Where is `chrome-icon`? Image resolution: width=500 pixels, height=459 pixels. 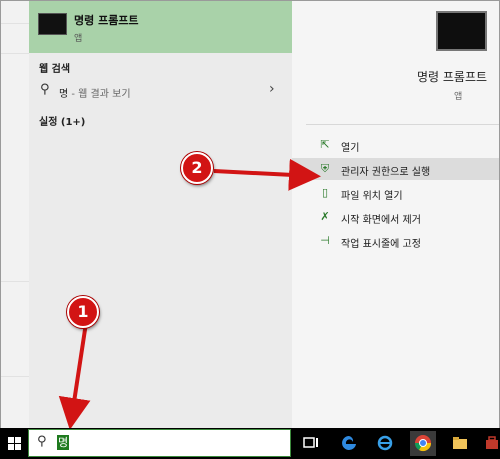
chrome-icon is located at coordinates (423, 443).